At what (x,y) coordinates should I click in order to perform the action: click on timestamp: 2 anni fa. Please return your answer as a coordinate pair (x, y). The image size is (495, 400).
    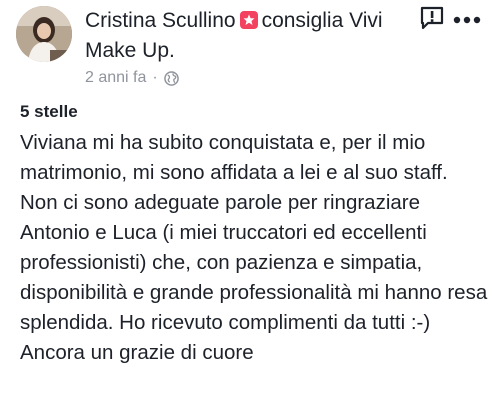
    Looking at the image, I should click on (115, 78).